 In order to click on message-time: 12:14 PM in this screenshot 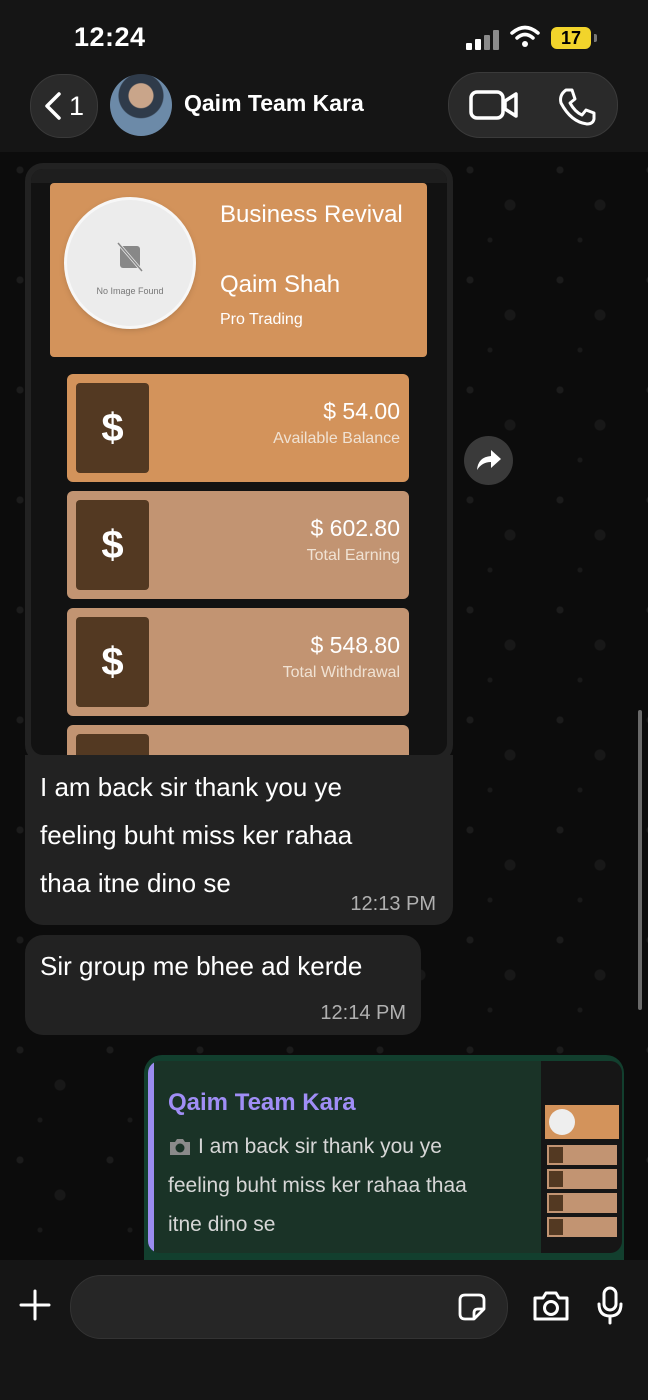, I will do `click(363, 1013)`.